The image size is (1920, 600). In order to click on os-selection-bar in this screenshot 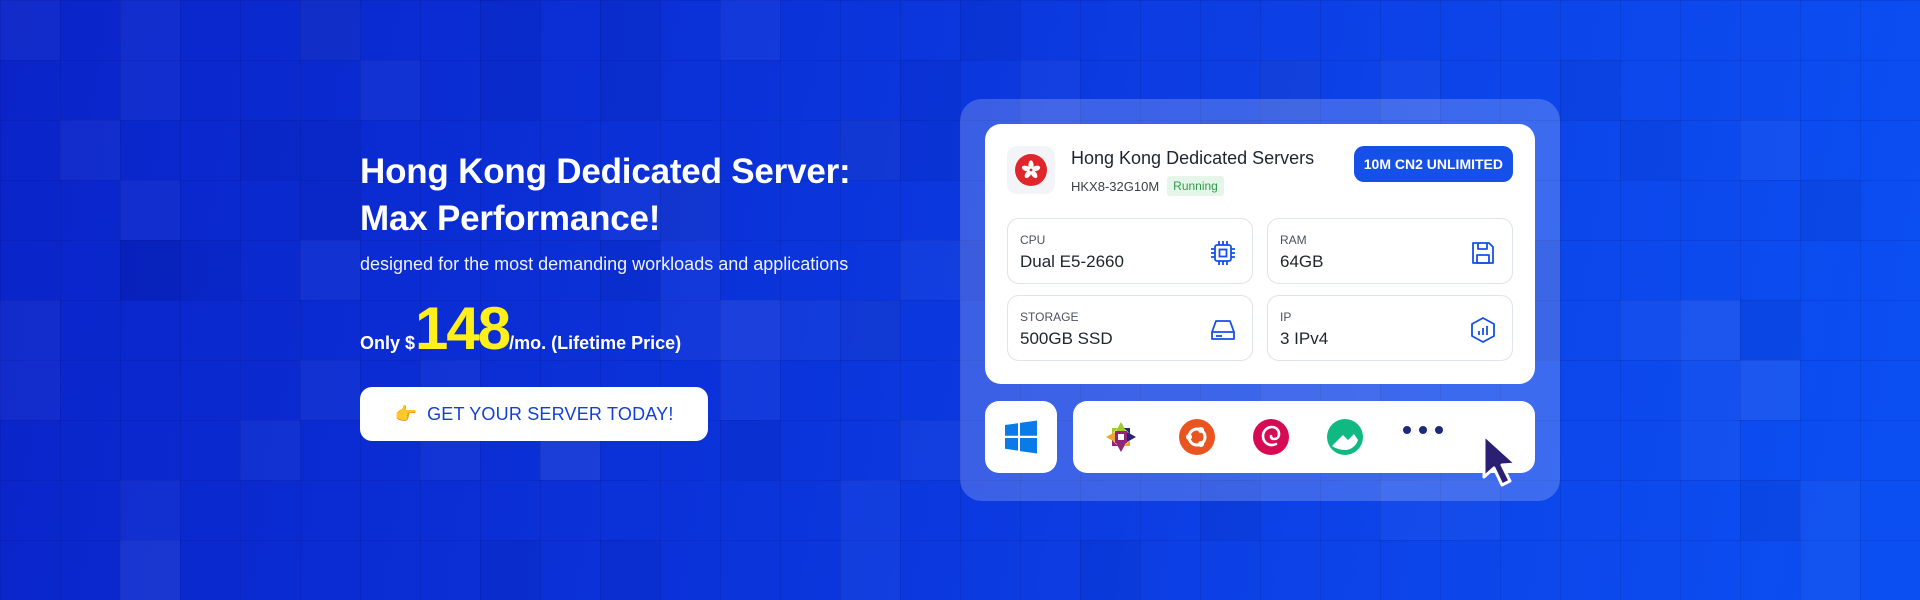, I will do `click(1304, 437)`.